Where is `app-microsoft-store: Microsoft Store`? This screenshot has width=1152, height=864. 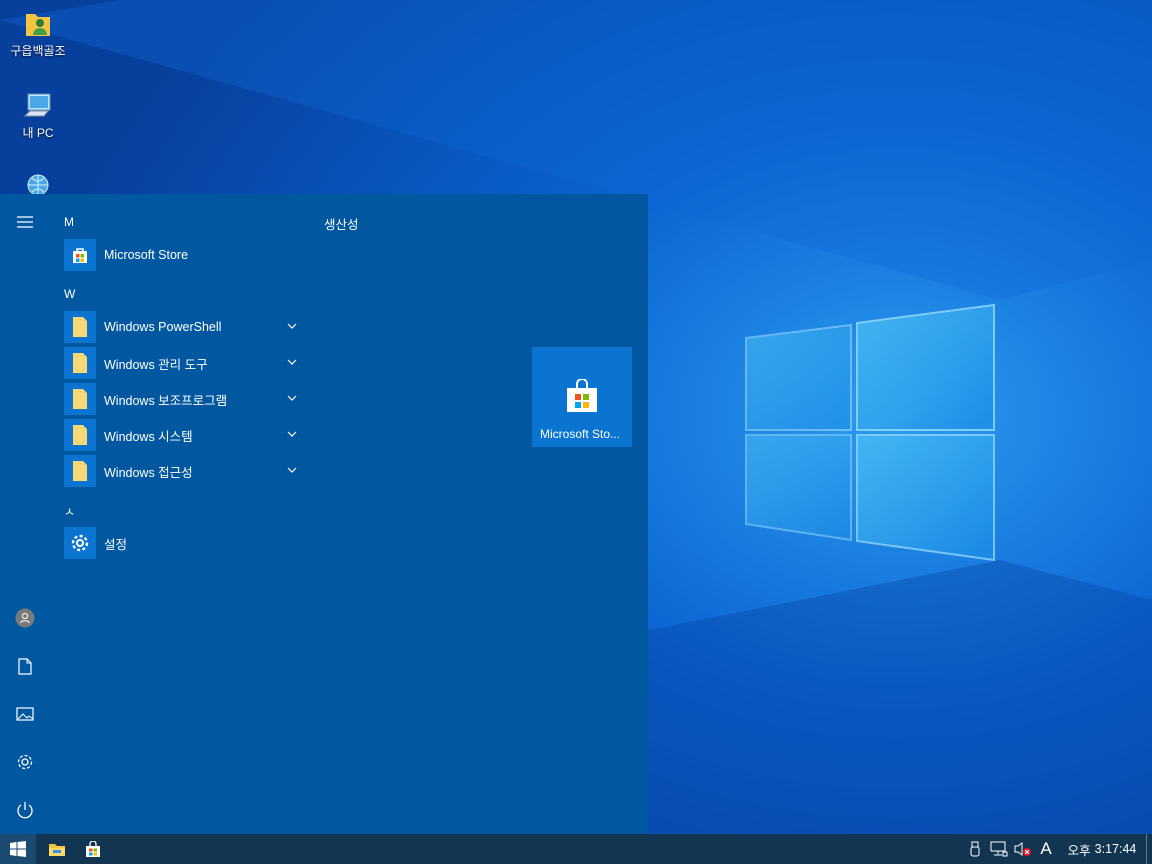 app-microsoft-store: Microsoft Store is located at coordinates (182, 255).